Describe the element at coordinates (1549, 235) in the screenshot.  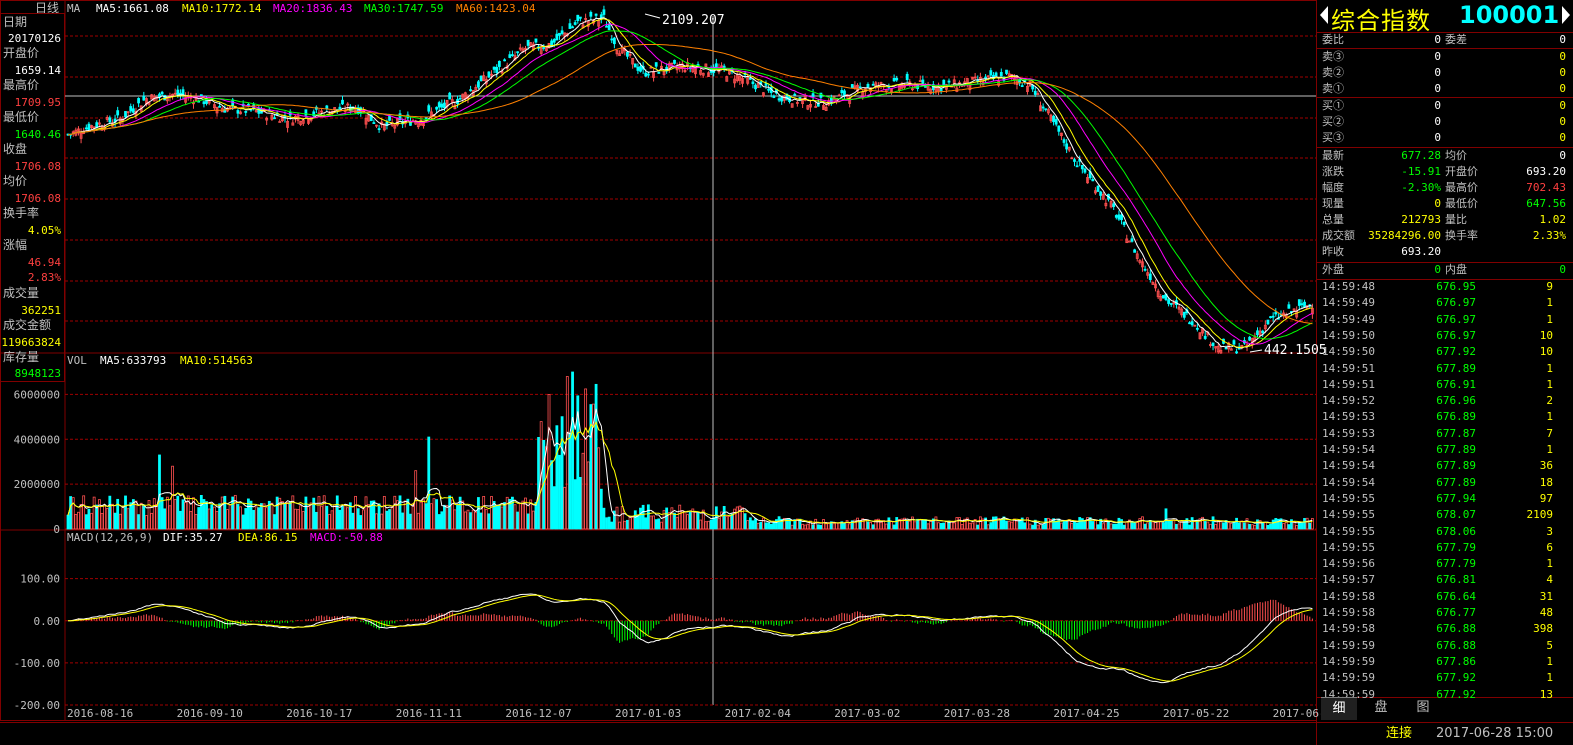
I see `stat-value: 2.33%` at that location.